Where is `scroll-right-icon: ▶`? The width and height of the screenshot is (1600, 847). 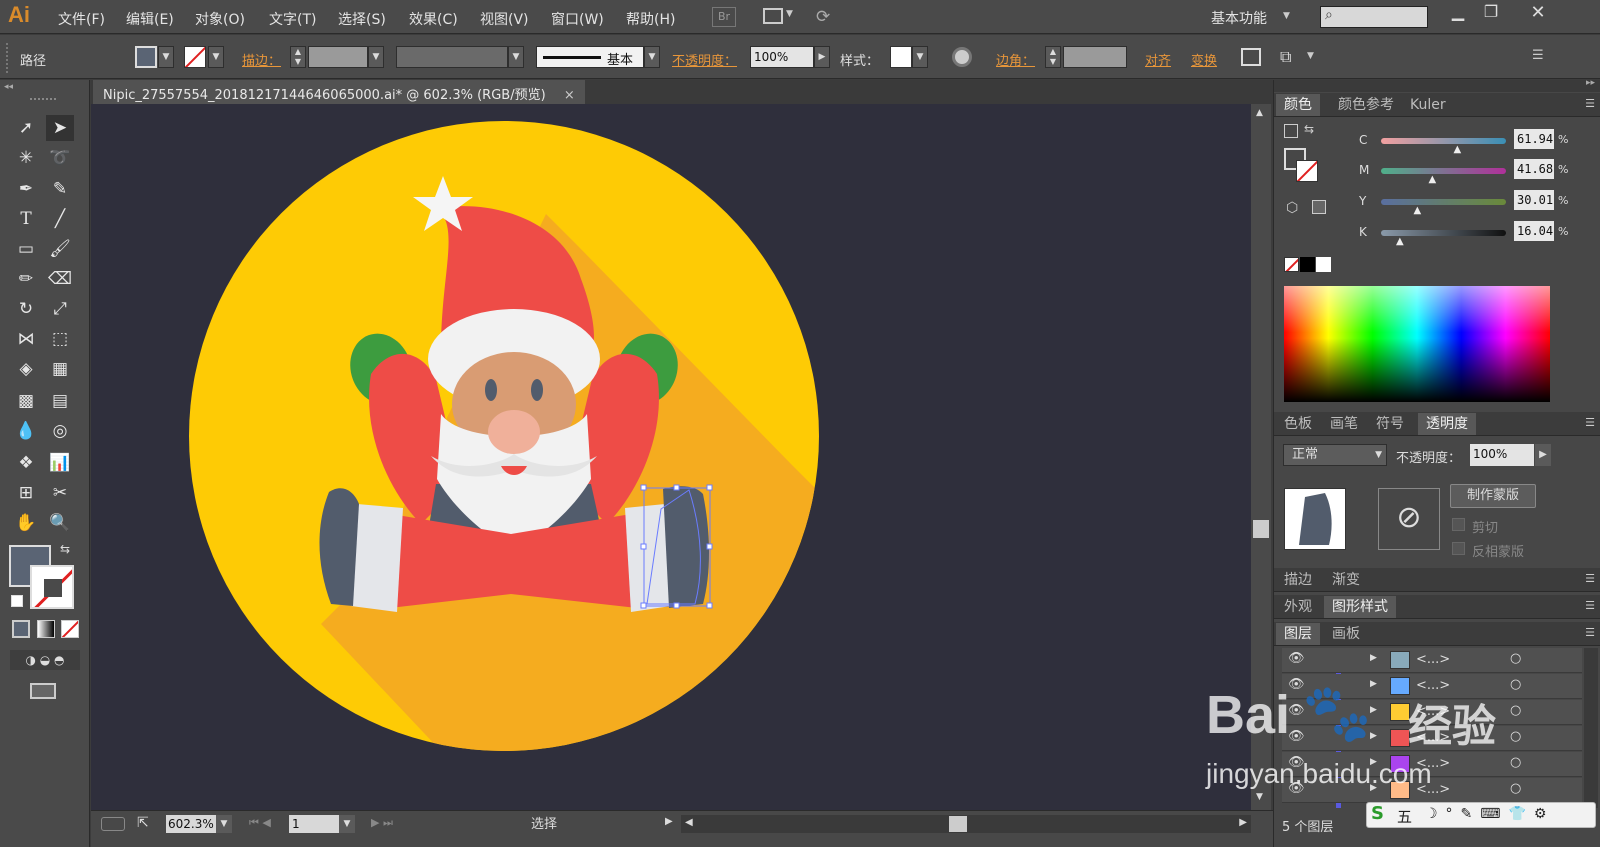
scroll-right-icon: ▶ is located at coordinates (1243, 822).